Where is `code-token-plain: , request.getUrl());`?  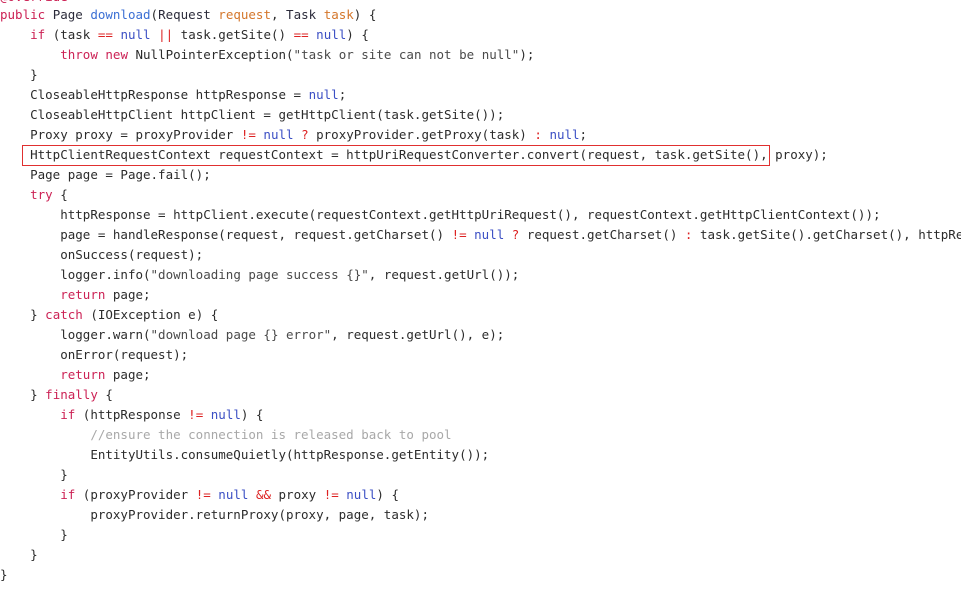 code-token-plain: , request.getUrl()); is located at coordinates (444, 274).